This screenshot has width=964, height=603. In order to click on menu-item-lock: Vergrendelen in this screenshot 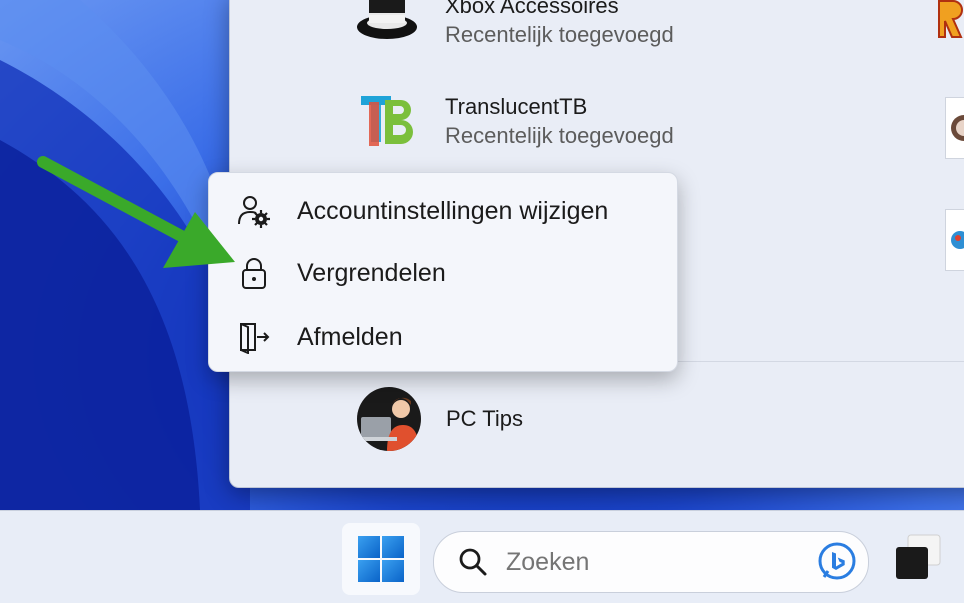, I will do `click(443, 273)`.